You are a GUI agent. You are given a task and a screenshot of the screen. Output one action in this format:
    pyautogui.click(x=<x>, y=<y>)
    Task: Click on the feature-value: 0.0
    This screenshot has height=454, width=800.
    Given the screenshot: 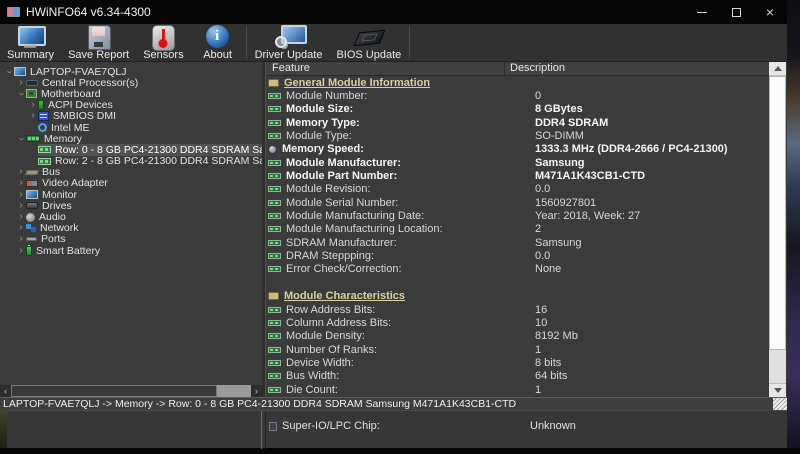 What is the action you would take?
    pyautogui.click(x=543, y=189)
    